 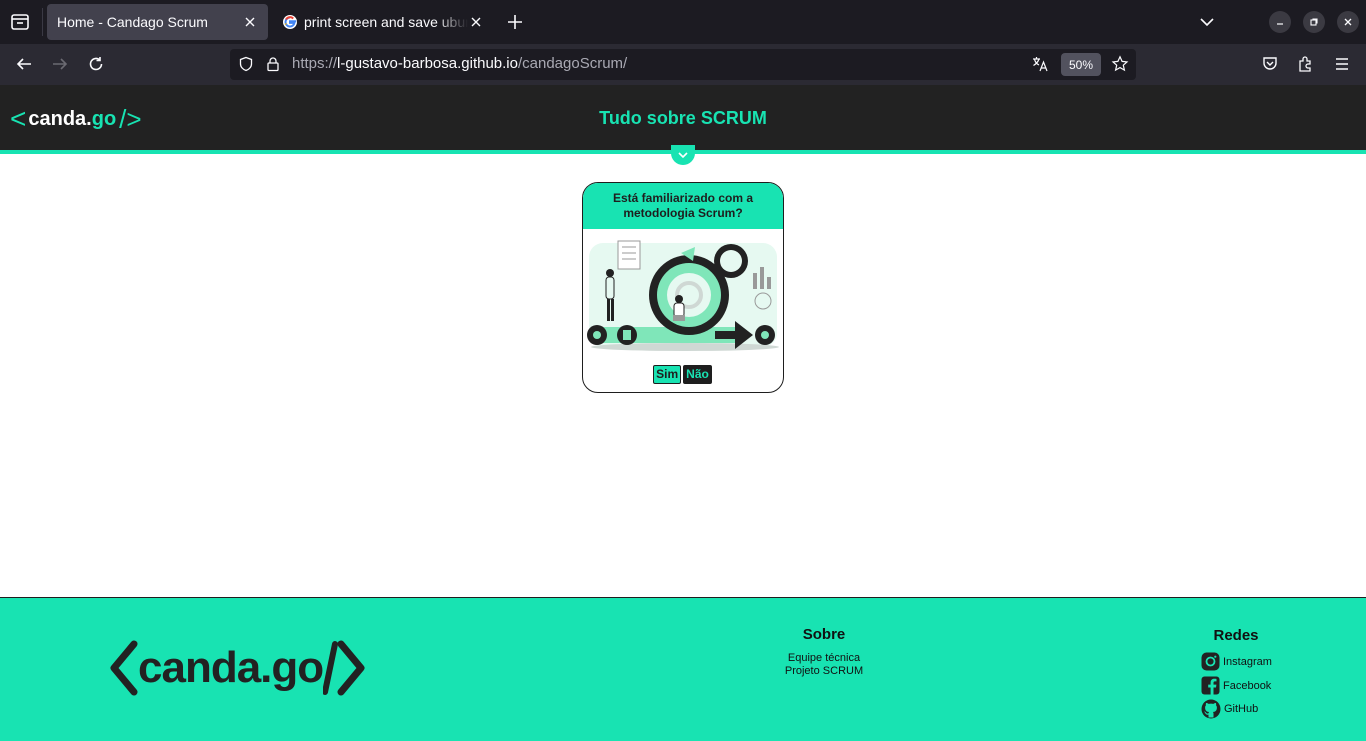 What do you see at coordinates (1348, 22) in the screenshot?
I see `close-window-icon` at bounding box center [1348, 22].